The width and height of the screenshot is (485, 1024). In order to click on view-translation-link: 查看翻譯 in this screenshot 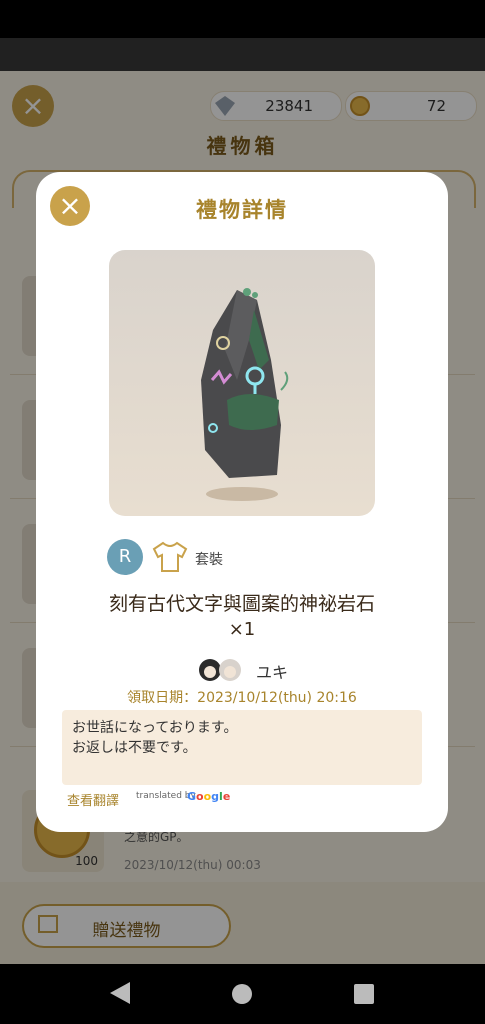, I will do `click(93, 799)`.